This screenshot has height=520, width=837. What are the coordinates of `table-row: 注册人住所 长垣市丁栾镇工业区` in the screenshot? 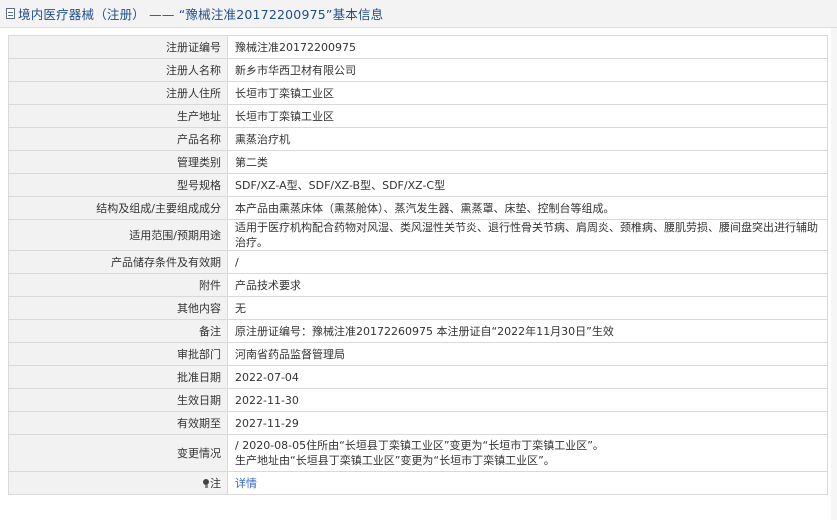 It's located at (418, 93).